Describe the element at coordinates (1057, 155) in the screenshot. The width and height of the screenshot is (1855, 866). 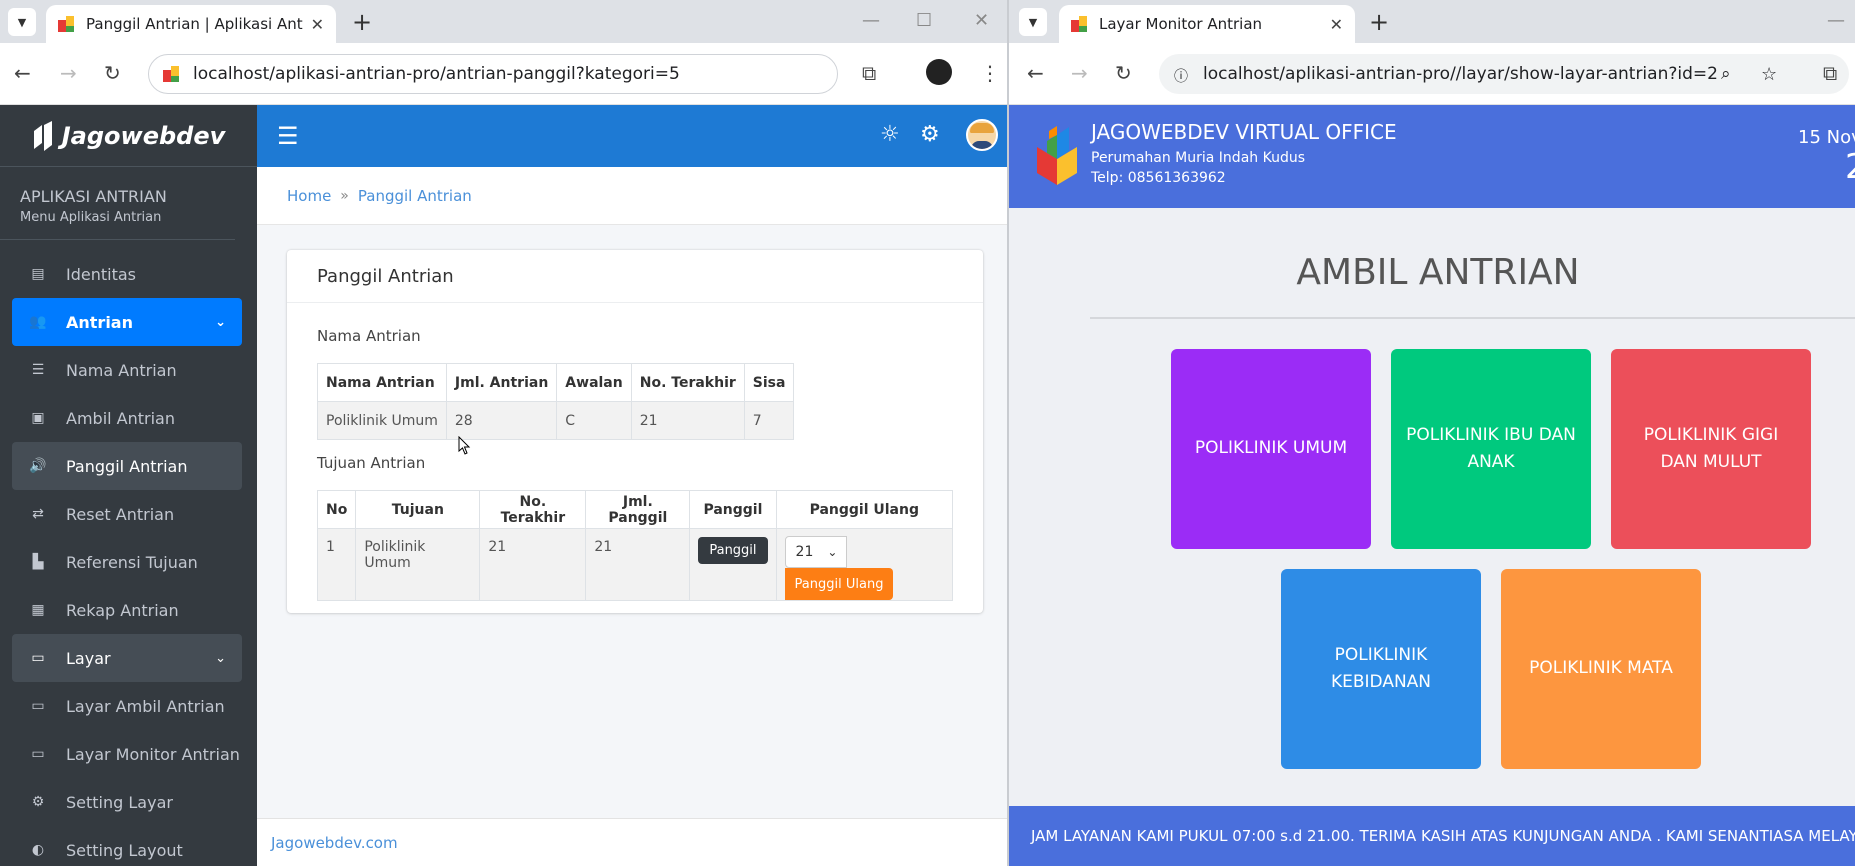
I see `org-logo-icon` at that location.